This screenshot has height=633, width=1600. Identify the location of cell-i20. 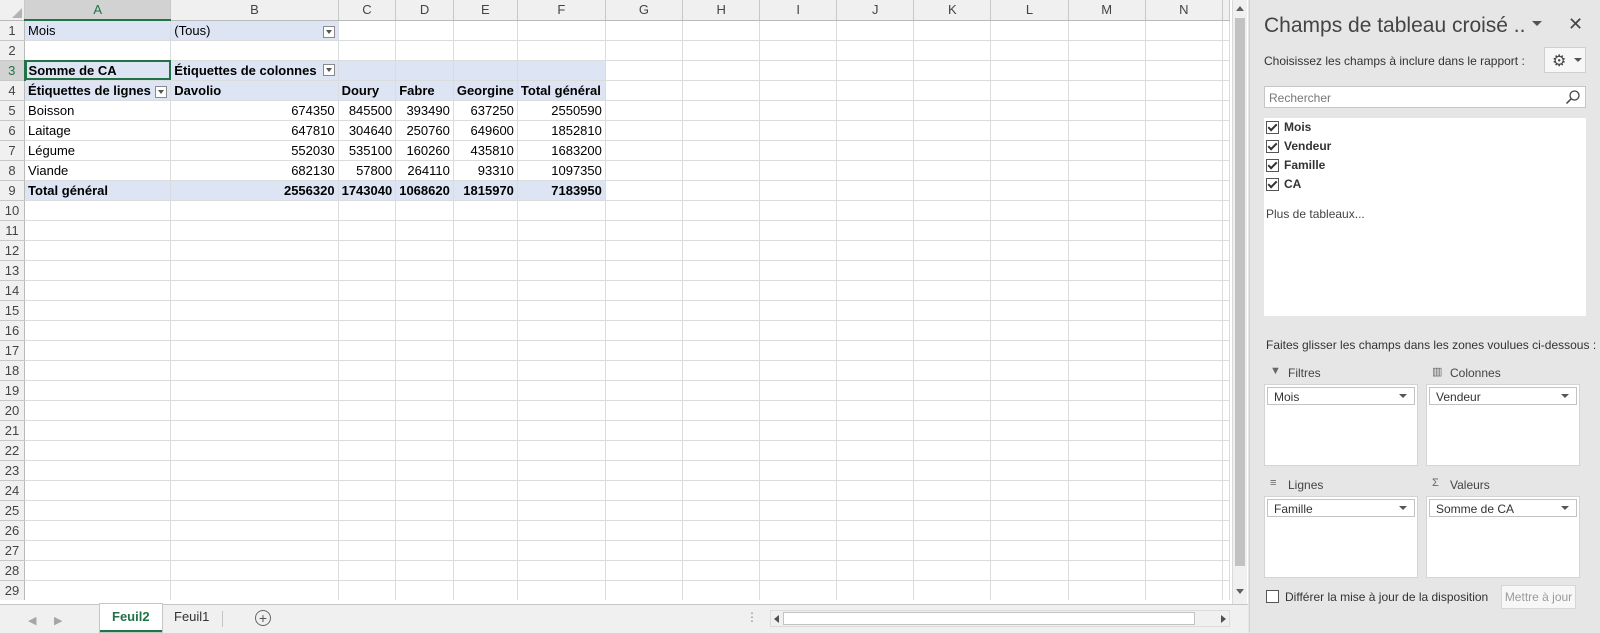
(798, 410).